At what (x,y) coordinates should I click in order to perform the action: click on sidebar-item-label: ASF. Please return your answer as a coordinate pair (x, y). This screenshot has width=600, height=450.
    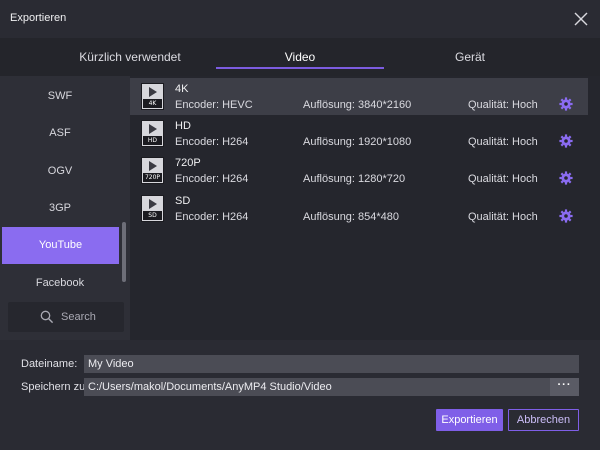
    Looking at the image, I should click on (60, 133).